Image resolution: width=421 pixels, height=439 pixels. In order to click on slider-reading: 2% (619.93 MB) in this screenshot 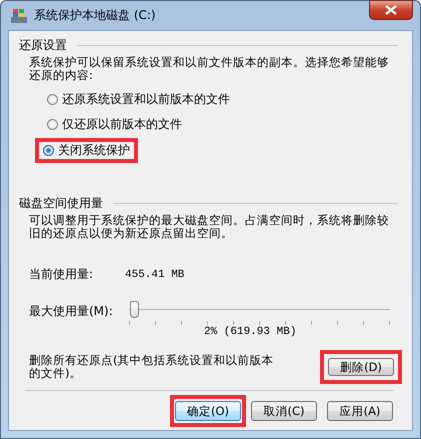, I will do `click(251, 332)`.